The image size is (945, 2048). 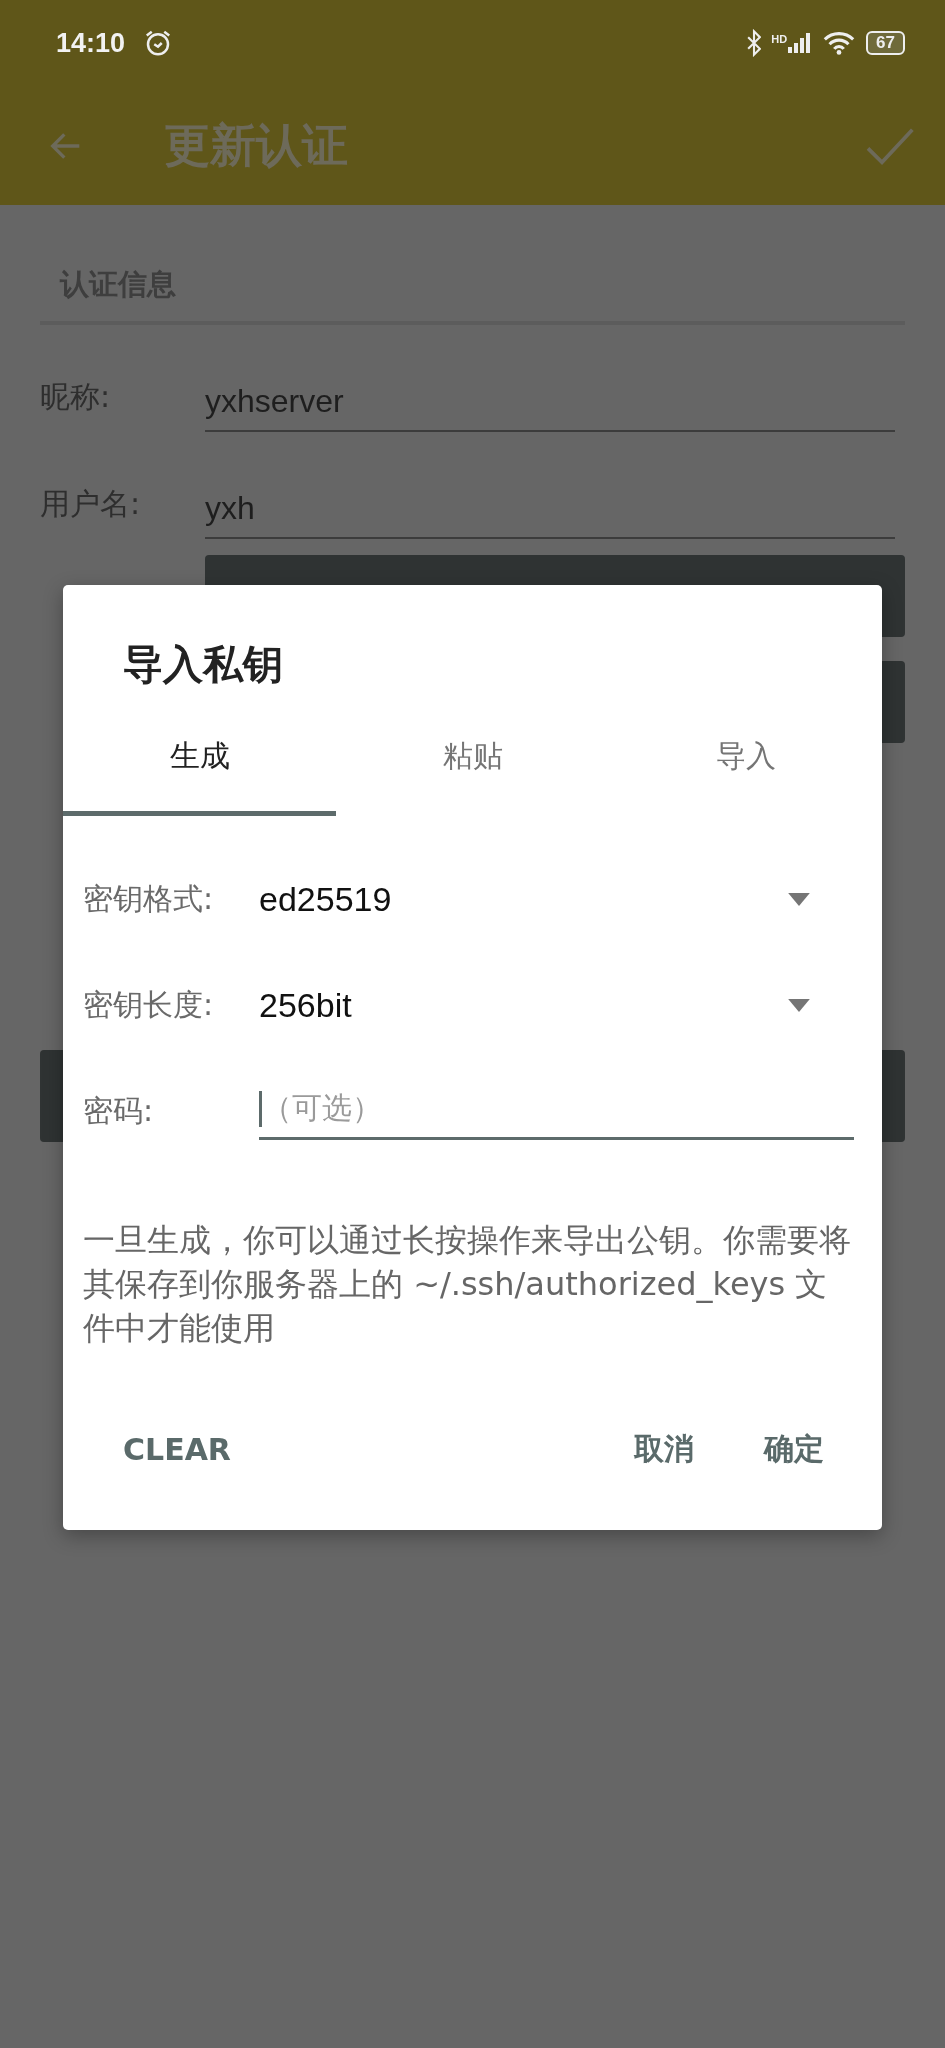 I want to click on battery-icon: 67, so click(x=885, y=43).